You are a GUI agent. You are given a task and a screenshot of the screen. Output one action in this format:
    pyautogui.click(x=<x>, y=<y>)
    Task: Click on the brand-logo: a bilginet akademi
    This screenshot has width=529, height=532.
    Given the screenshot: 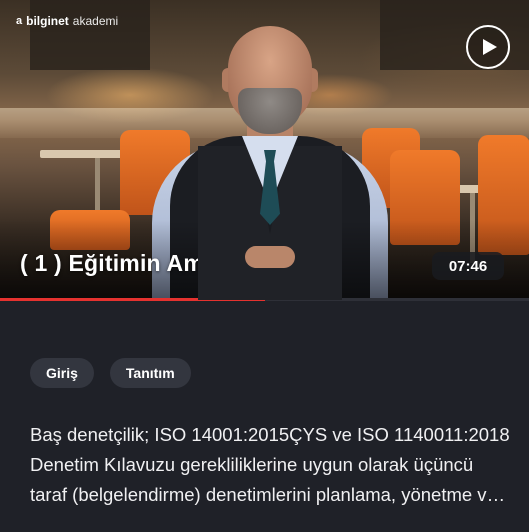 What is the action you would take?
    pyautogui.click(x=67, y=21)
    